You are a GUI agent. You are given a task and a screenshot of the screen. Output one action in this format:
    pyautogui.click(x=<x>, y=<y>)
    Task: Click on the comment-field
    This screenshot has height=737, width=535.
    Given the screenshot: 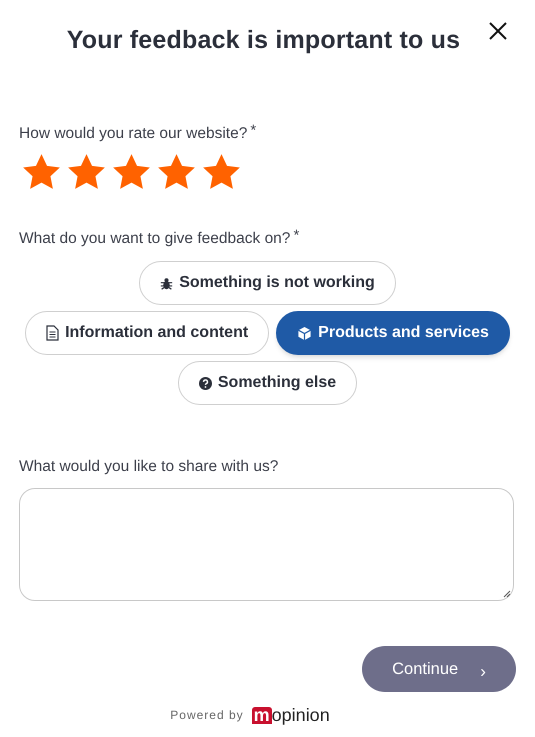 What is the action you would take?
    pyautogui.click(x=266, y=545)
    